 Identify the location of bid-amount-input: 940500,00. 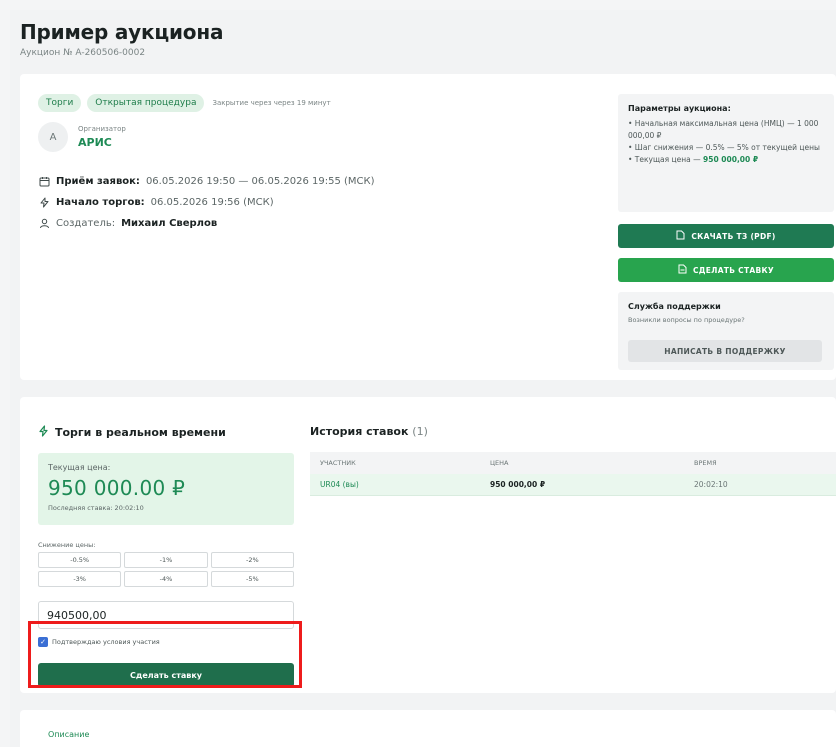
(166, 615).